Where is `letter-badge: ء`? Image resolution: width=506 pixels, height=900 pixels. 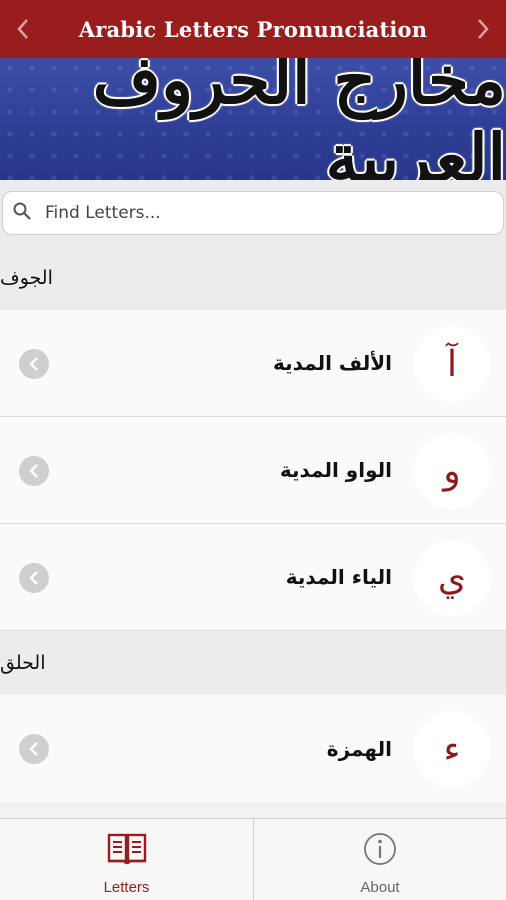
letter-badge: ء is located at coordinates (452, 749).